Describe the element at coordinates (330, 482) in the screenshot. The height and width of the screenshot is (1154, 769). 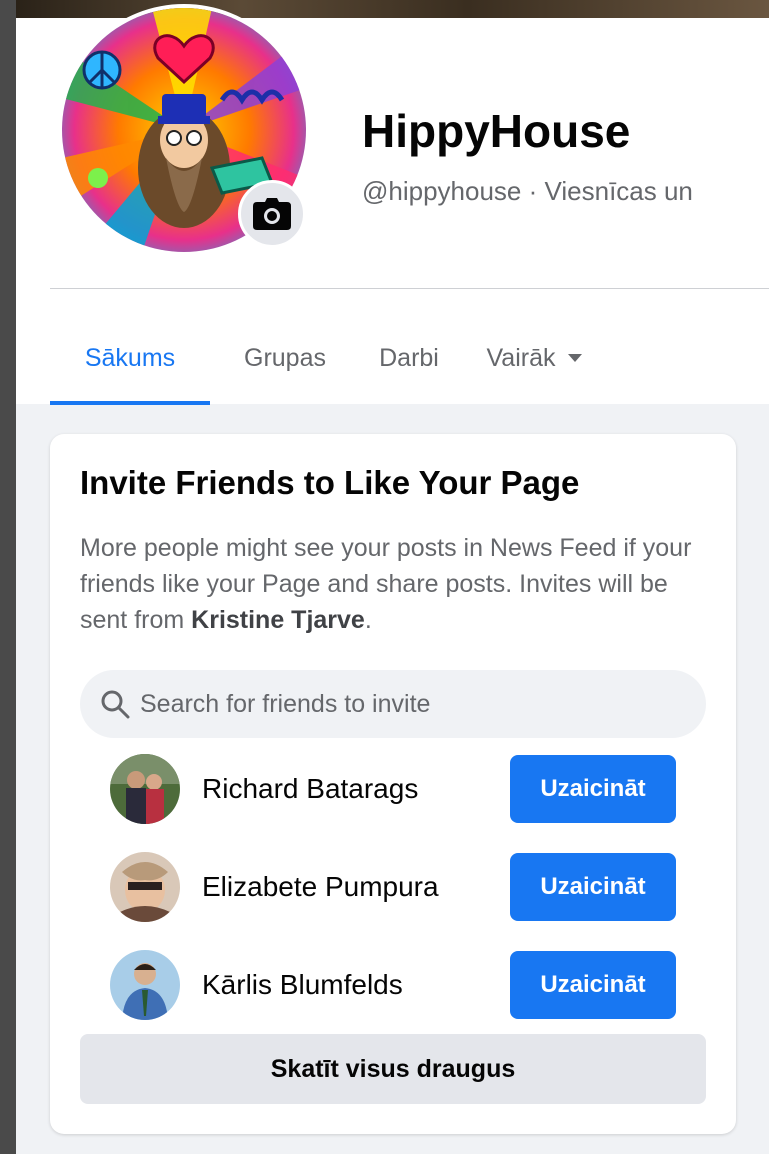
I see `card-title: Invite Friends to Like Your Page` at that location.